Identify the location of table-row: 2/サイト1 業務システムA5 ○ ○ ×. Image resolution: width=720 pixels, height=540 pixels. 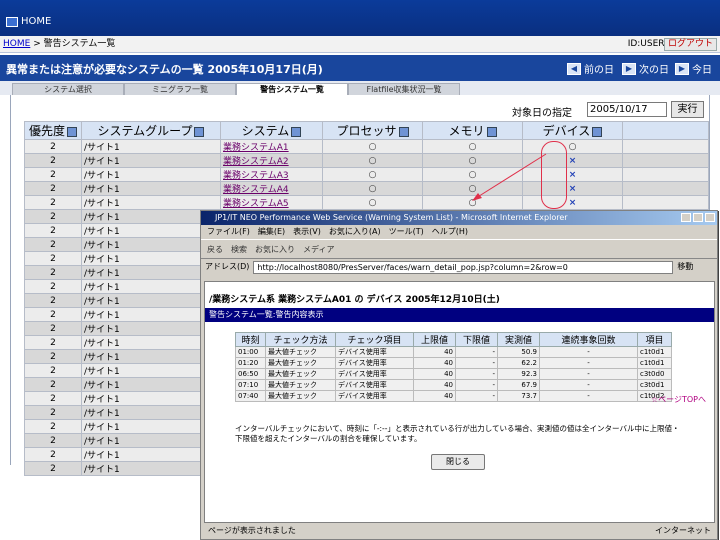
(366, 202).